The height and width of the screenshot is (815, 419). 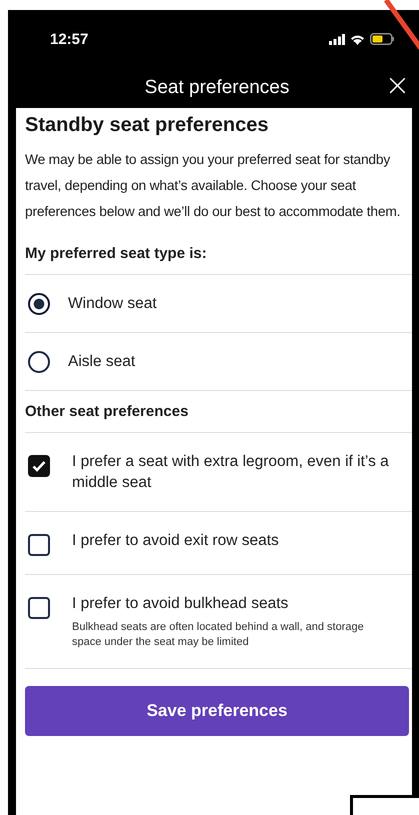 I want to click on intro-text: We may be able to assign you your preferred seat for standby travel, depending on what’s available. Choose your seat preferences below and we’ll do our best to accommodate them., so click(x=213, y=186).